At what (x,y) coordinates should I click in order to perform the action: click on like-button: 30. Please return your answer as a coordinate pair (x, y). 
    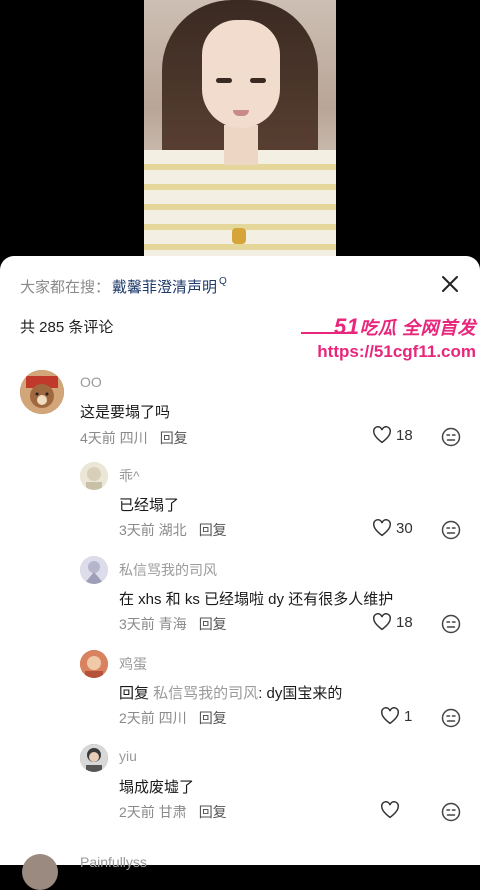
    Looking at the image, I should click on (392, 528).